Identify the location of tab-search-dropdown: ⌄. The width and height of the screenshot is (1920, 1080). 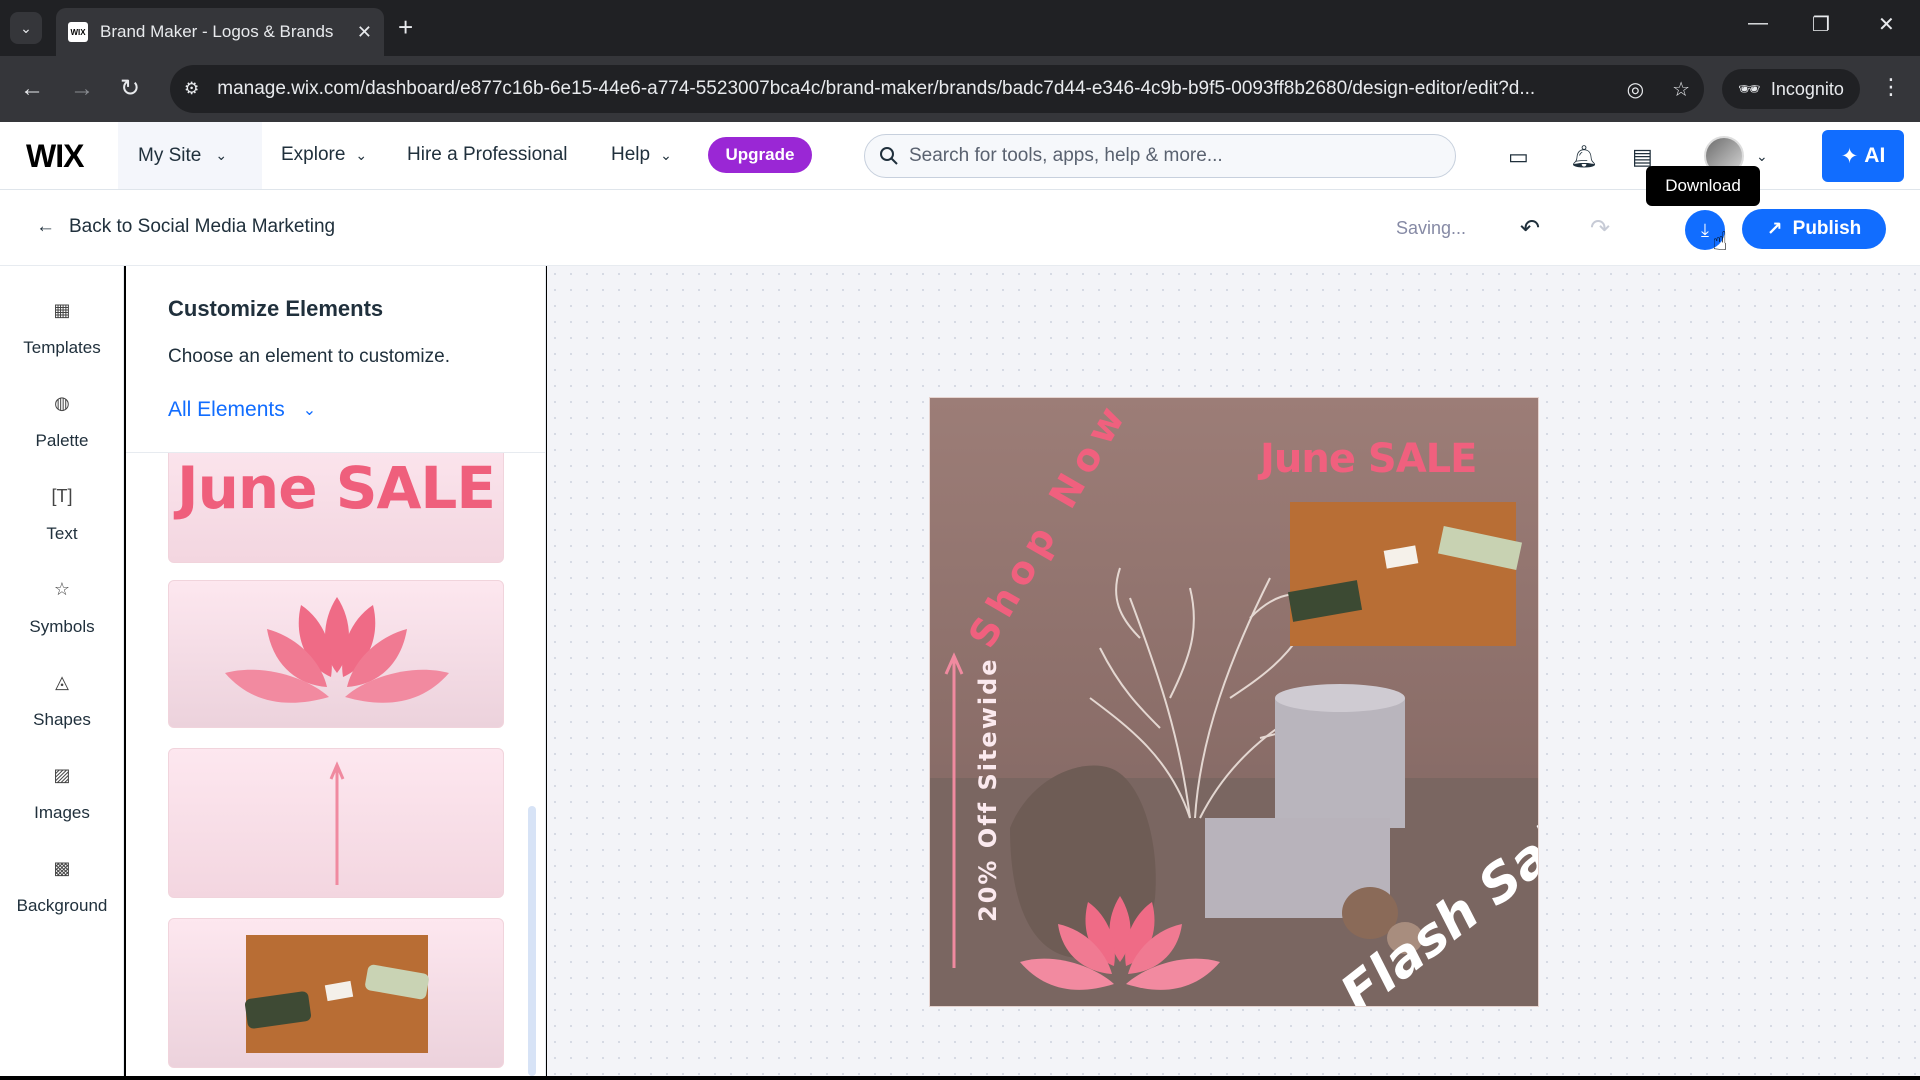
(26, 28).